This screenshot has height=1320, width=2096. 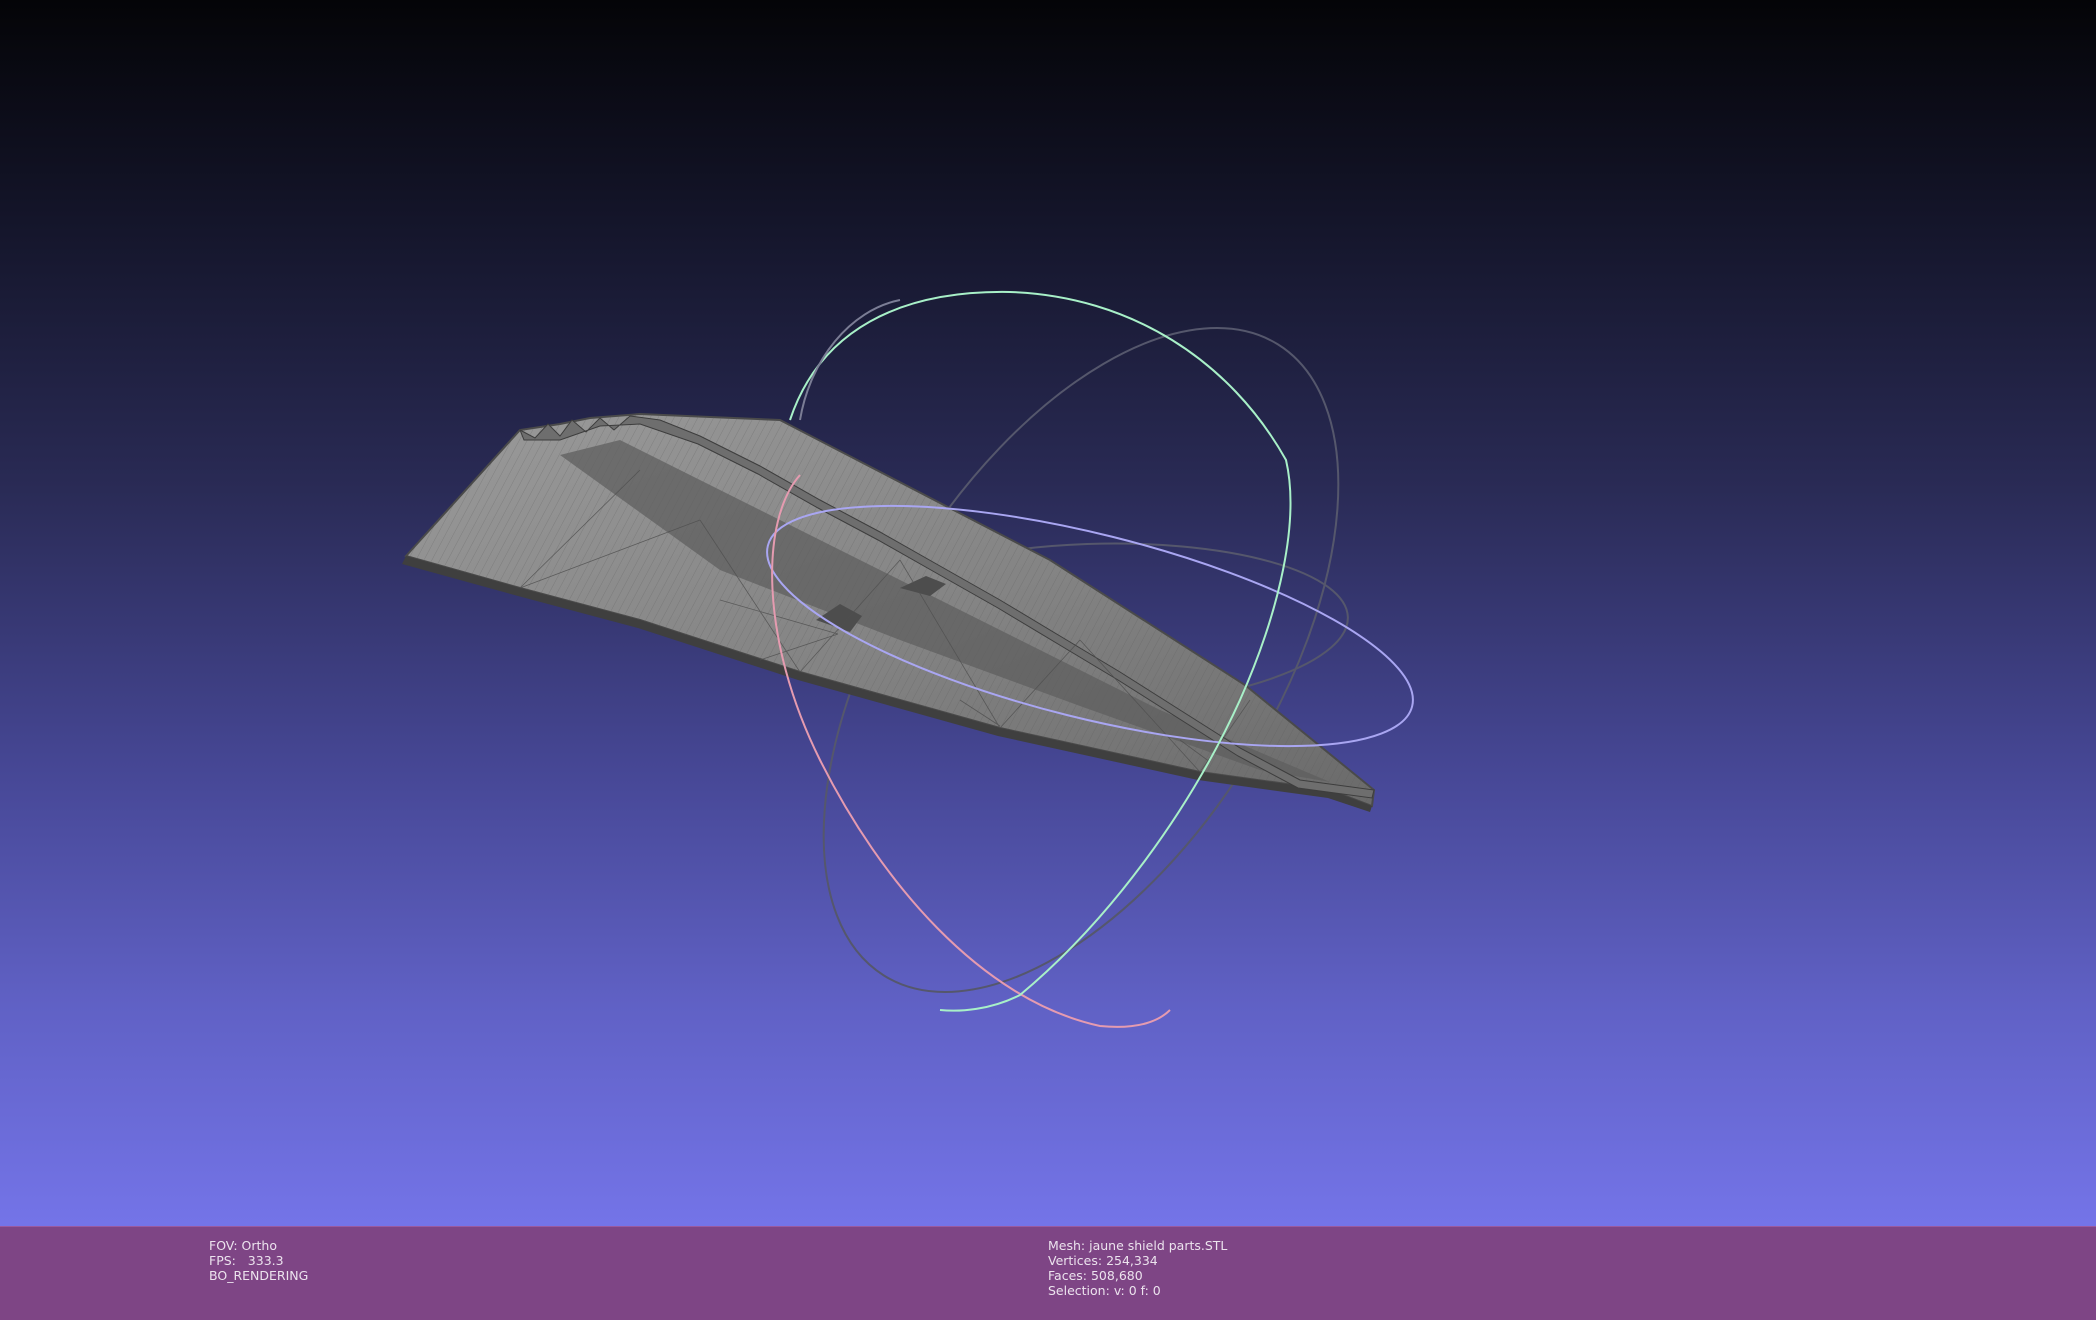 I want to click on fov-line: FOV: Ortho, so click(x=258, y=1245).